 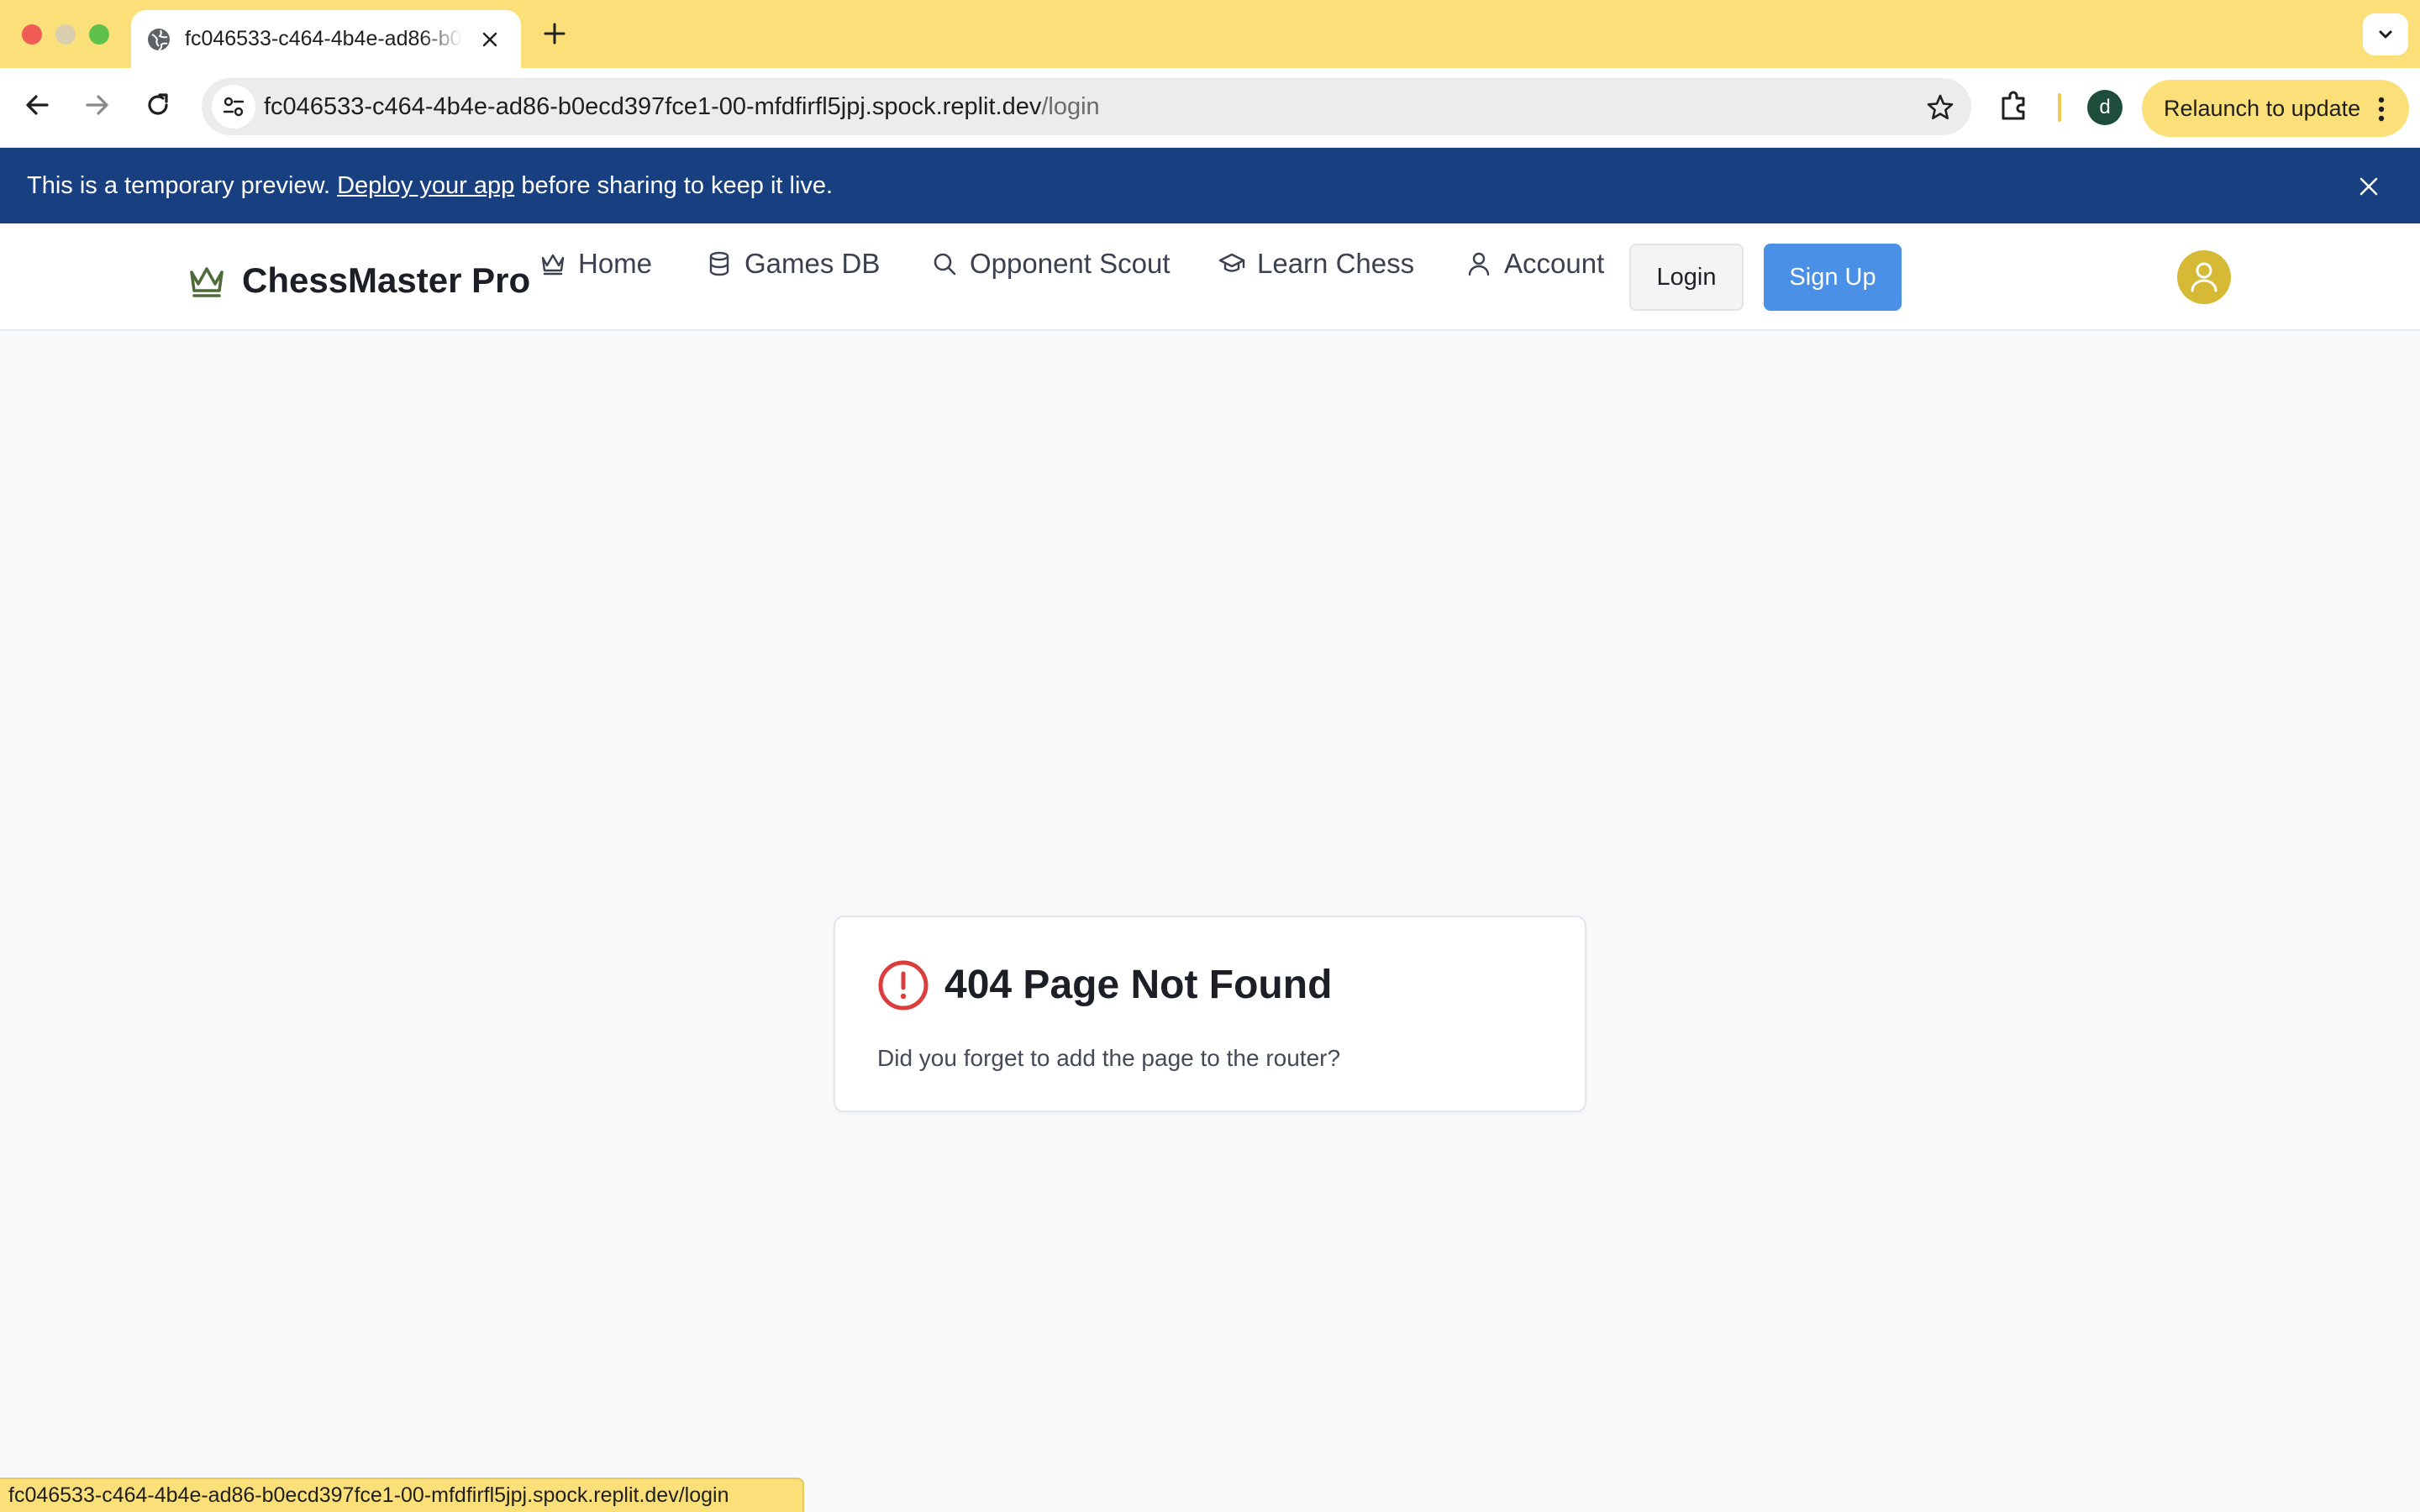 I want to click on brand-name: ChessMaster Pro, so click(x=386, y=280).